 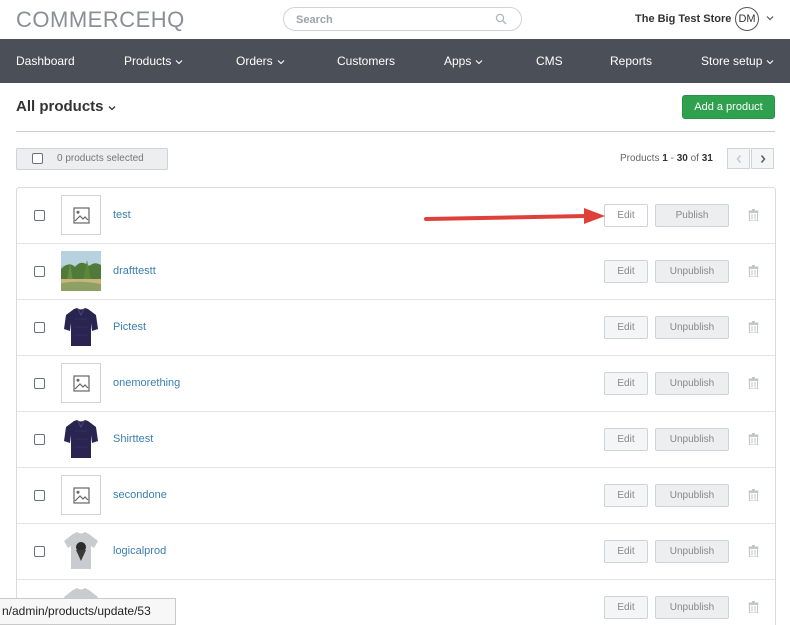 I want to click on nav-dashboard: Dashboard, so click(x=45, y=61).